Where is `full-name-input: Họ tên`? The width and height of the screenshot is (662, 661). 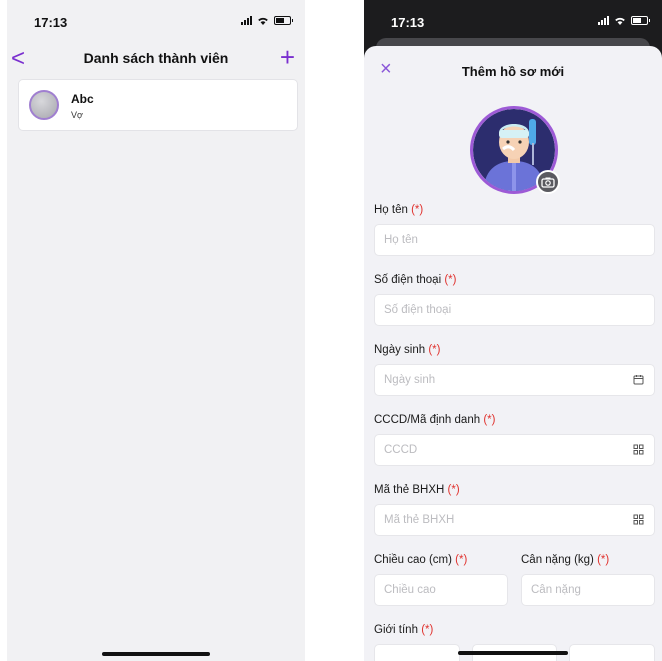
full-name-input: Họ tên is located at coordinates (514, 240).